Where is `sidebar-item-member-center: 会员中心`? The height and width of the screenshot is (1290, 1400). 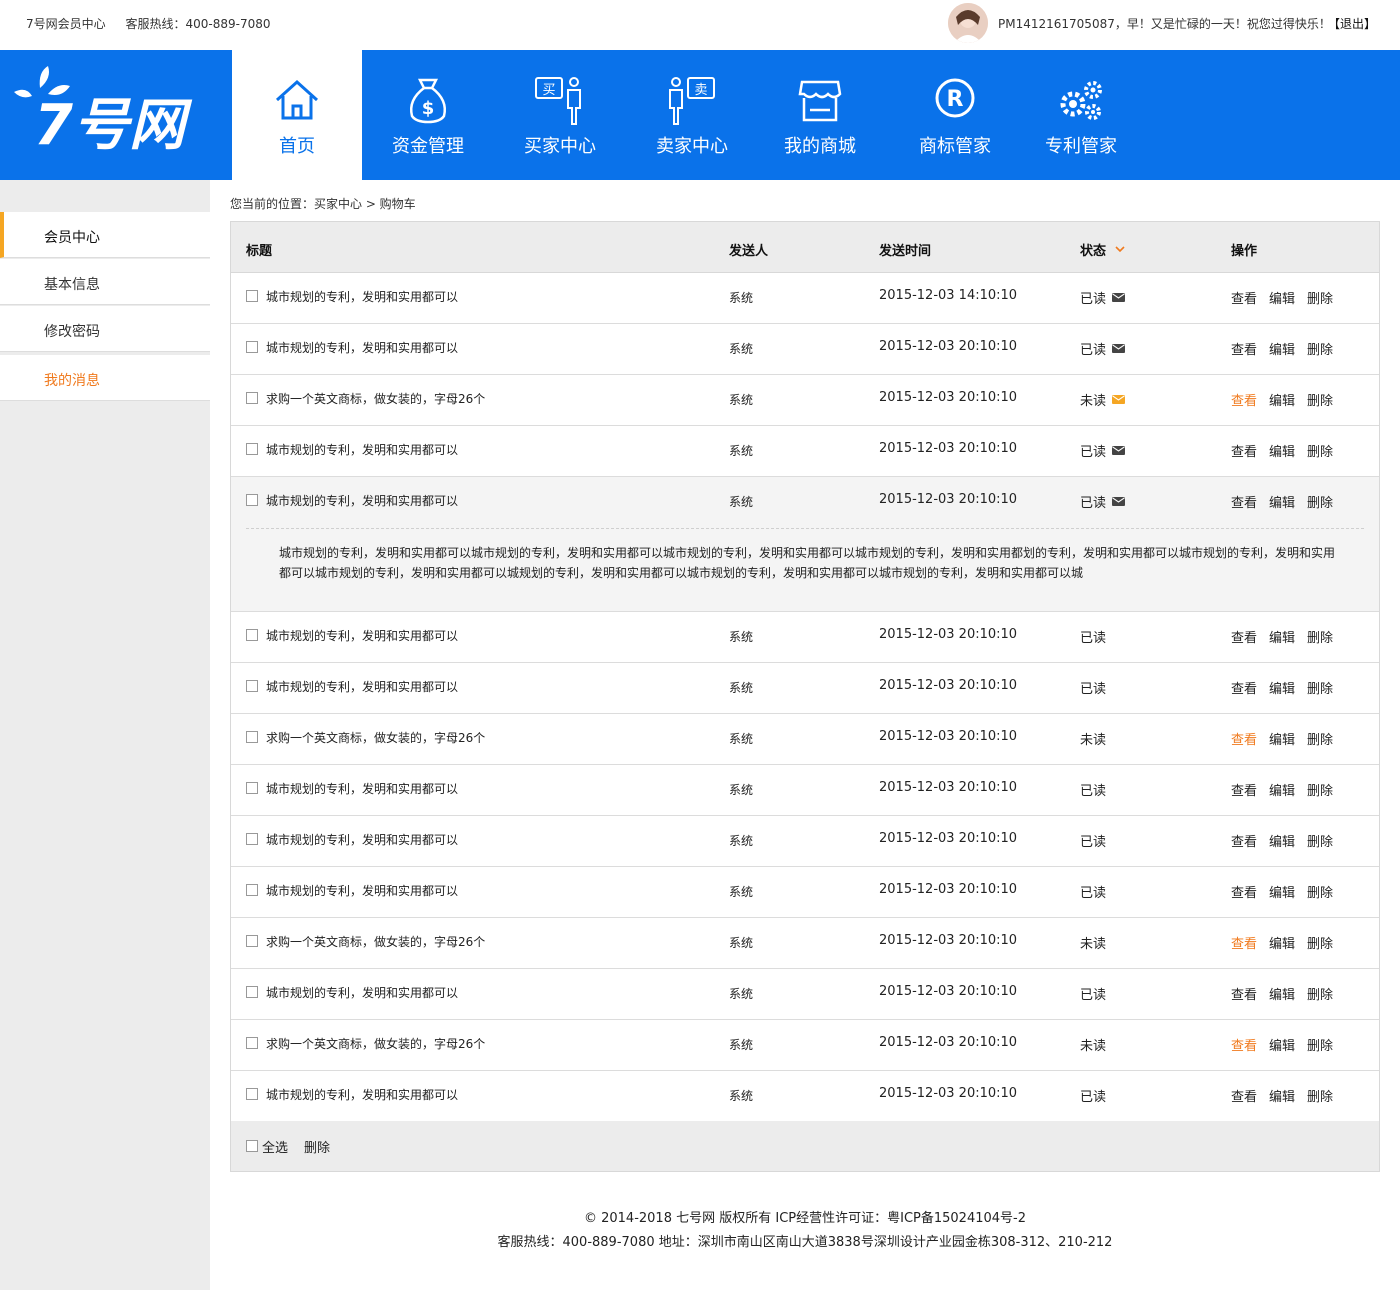 sidebar-item-member-center: 会员中心 is located at coordinates (105, 235).